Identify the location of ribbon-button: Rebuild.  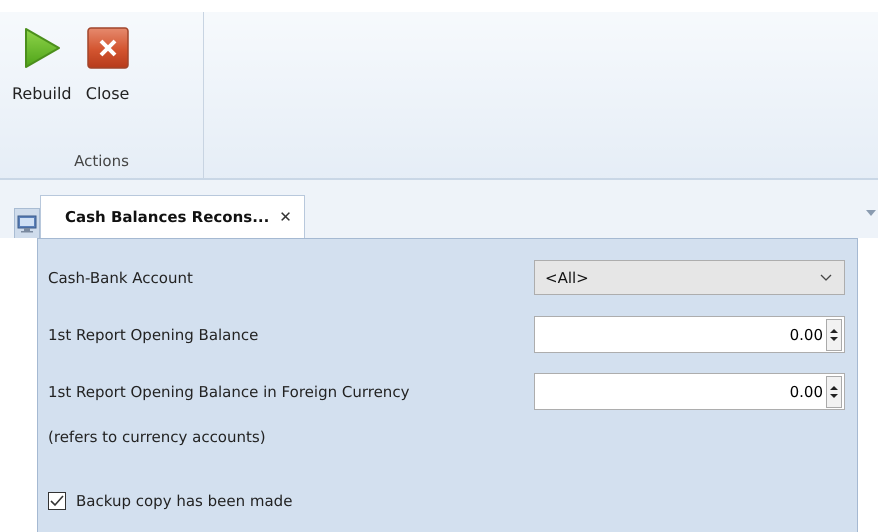
(42, 63).